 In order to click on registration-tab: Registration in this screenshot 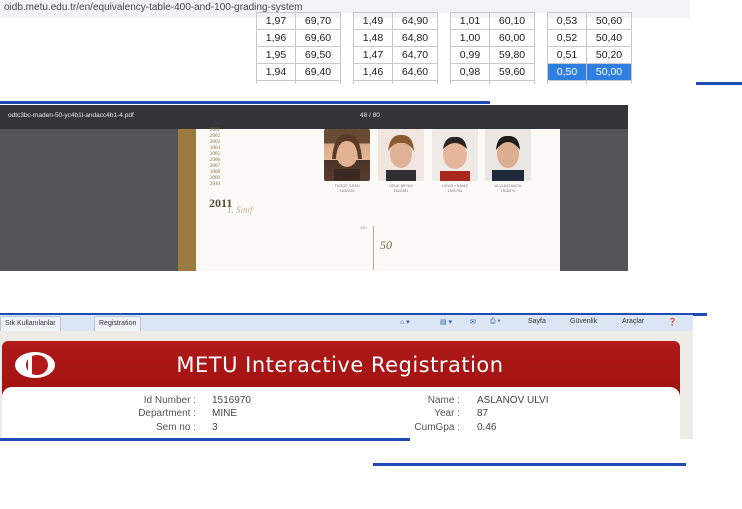, I will do `click(118, 324)`.